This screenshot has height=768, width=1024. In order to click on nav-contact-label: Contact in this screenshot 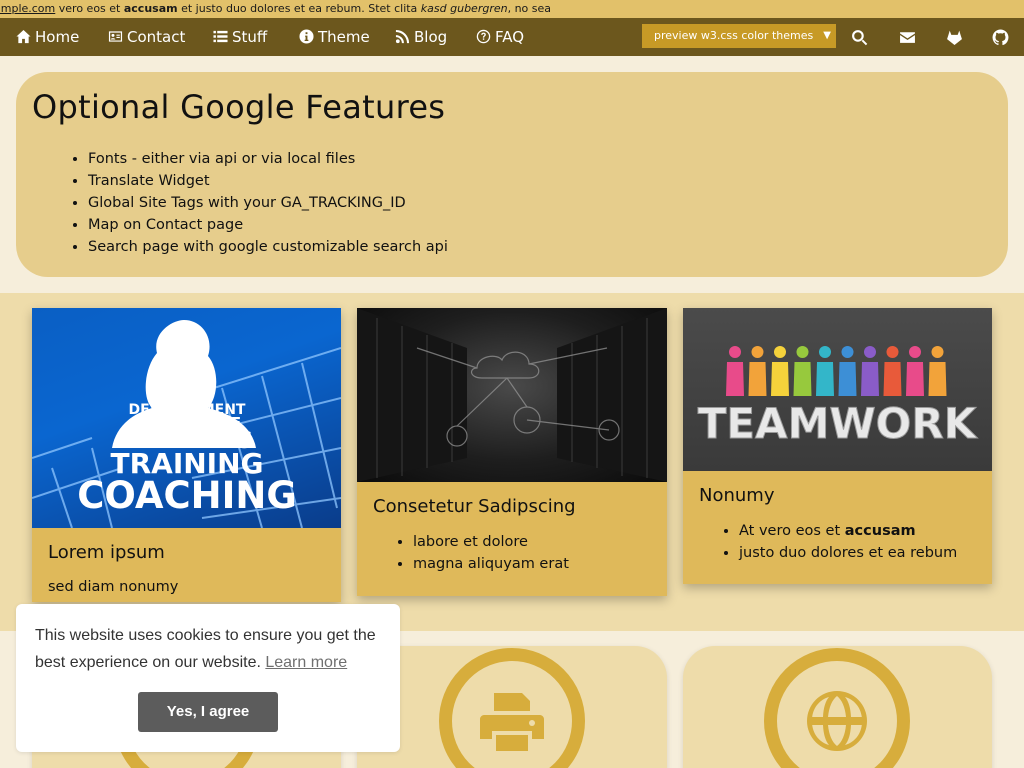, I will do `click(156, 37)`.